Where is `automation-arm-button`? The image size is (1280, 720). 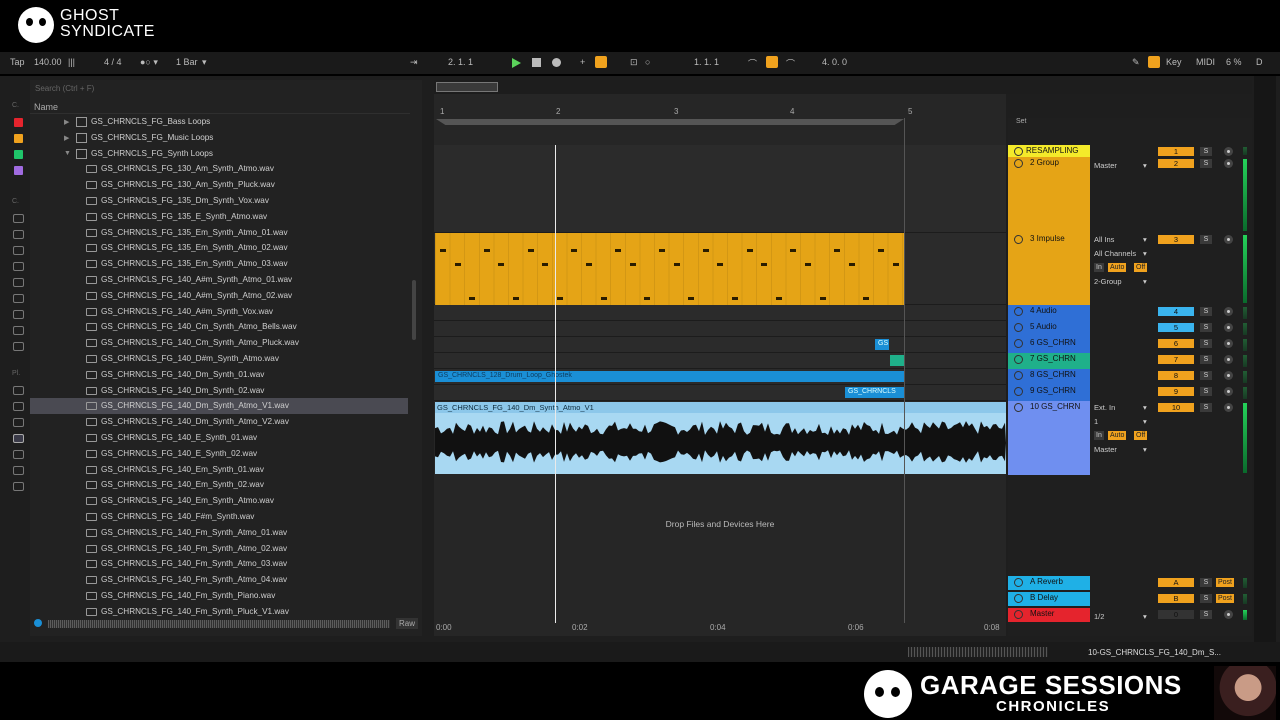
automation-arm-button is located at coordinates (601, 62).